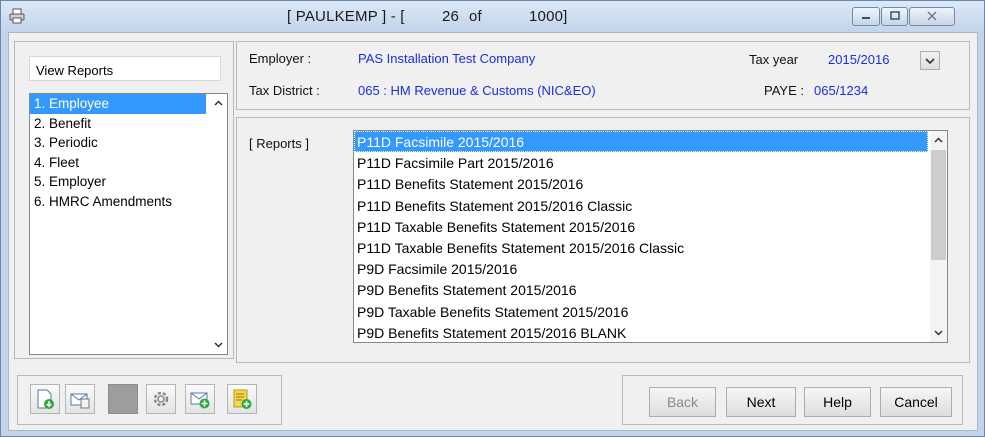 This screenshot has width=985, height=437. I want to click on category-scrollbar, so click(218, 224).